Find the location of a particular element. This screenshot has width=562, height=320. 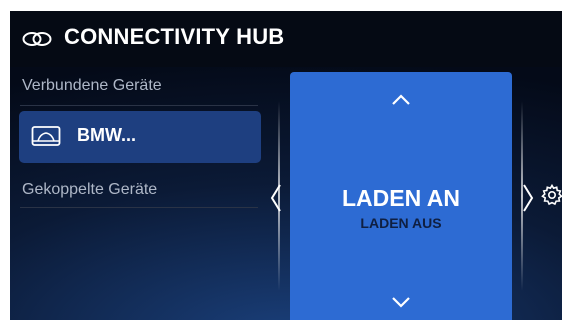

charging-on-option: LADEN AN is located at coordinates (401, 198).